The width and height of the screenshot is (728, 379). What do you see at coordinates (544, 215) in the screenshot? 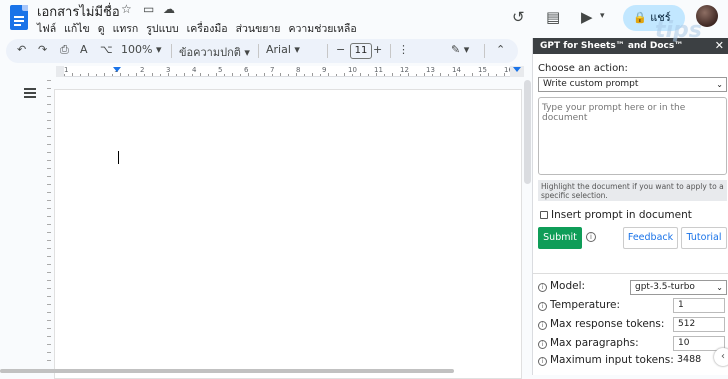
I see `insert-prompt-checkbox` at bounding box center [544, 215].